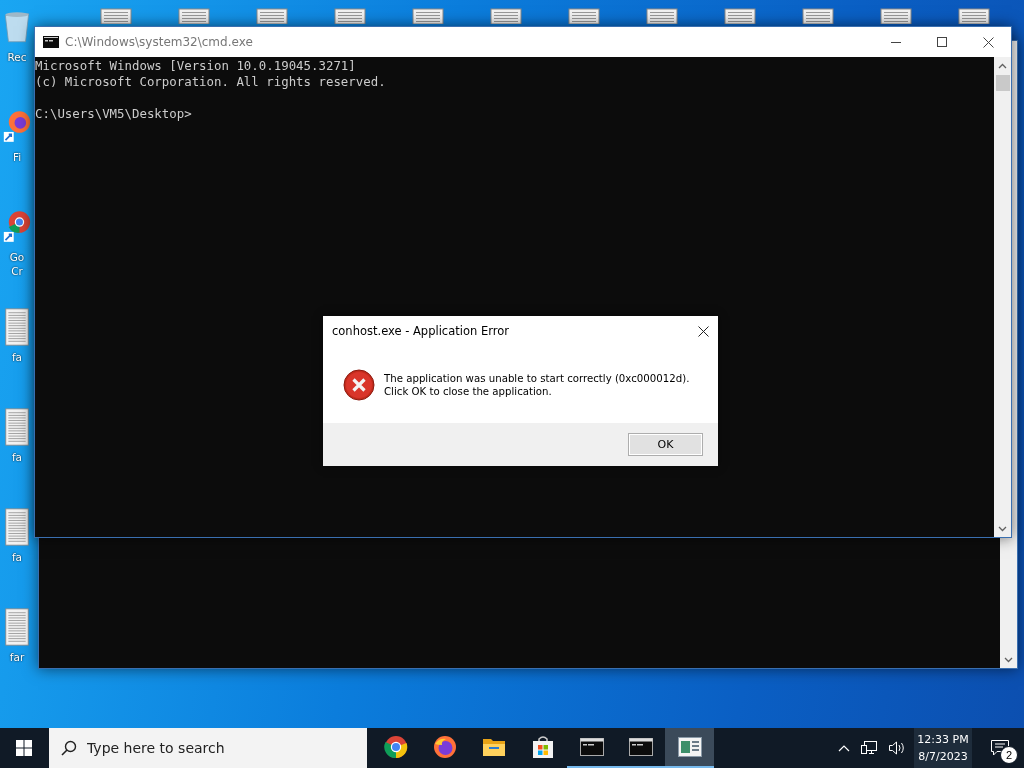 This screenshot has height=768, width=1024. I want to click on folder-icon, so click(493, 747).